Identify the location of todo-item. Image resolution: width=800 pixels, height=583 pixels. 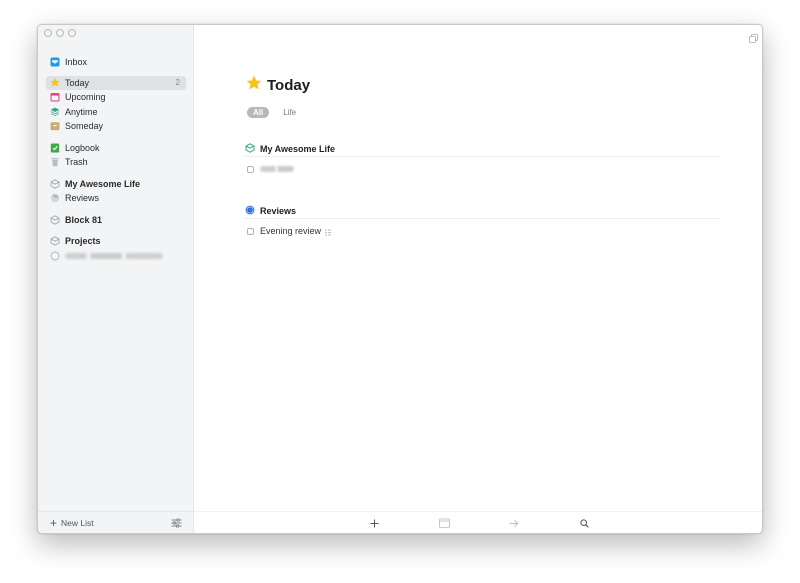
(482, 169).